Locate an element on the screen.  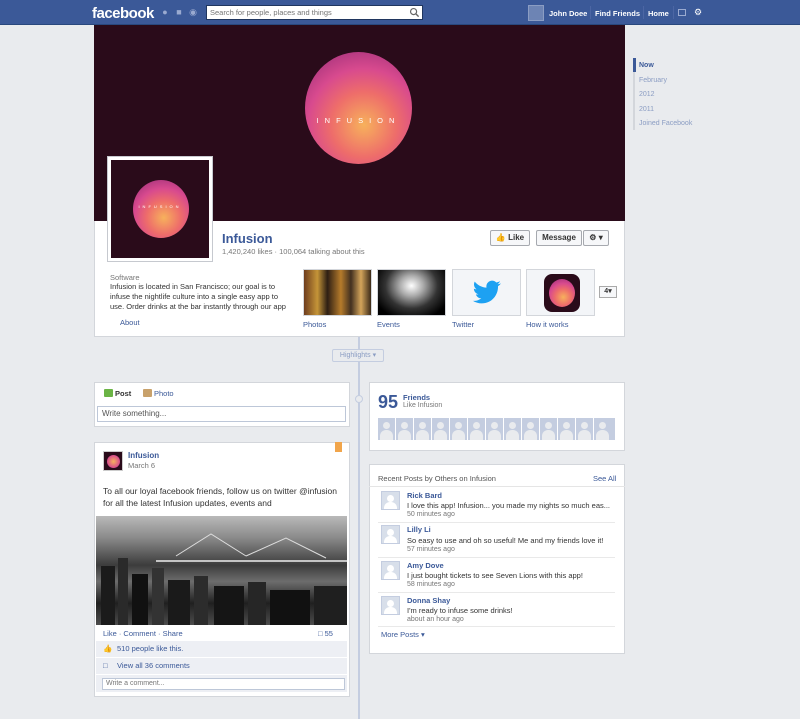
profile-orb-graphic is located at coordinates (161, 209).